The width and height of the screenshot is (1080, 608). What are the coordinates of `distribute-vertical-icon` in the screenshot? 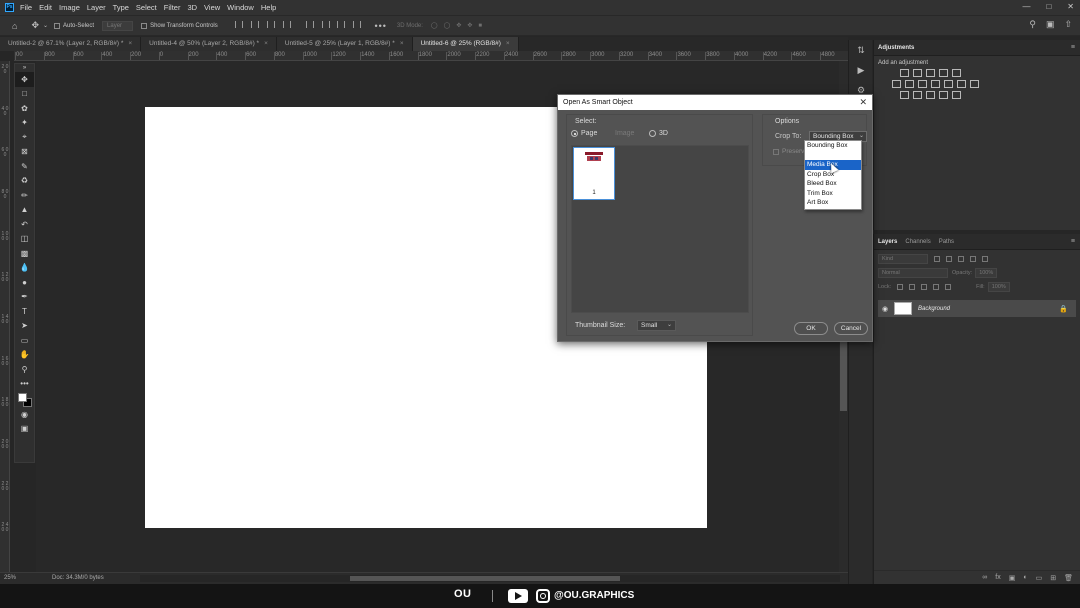 It's located at (357, 24).